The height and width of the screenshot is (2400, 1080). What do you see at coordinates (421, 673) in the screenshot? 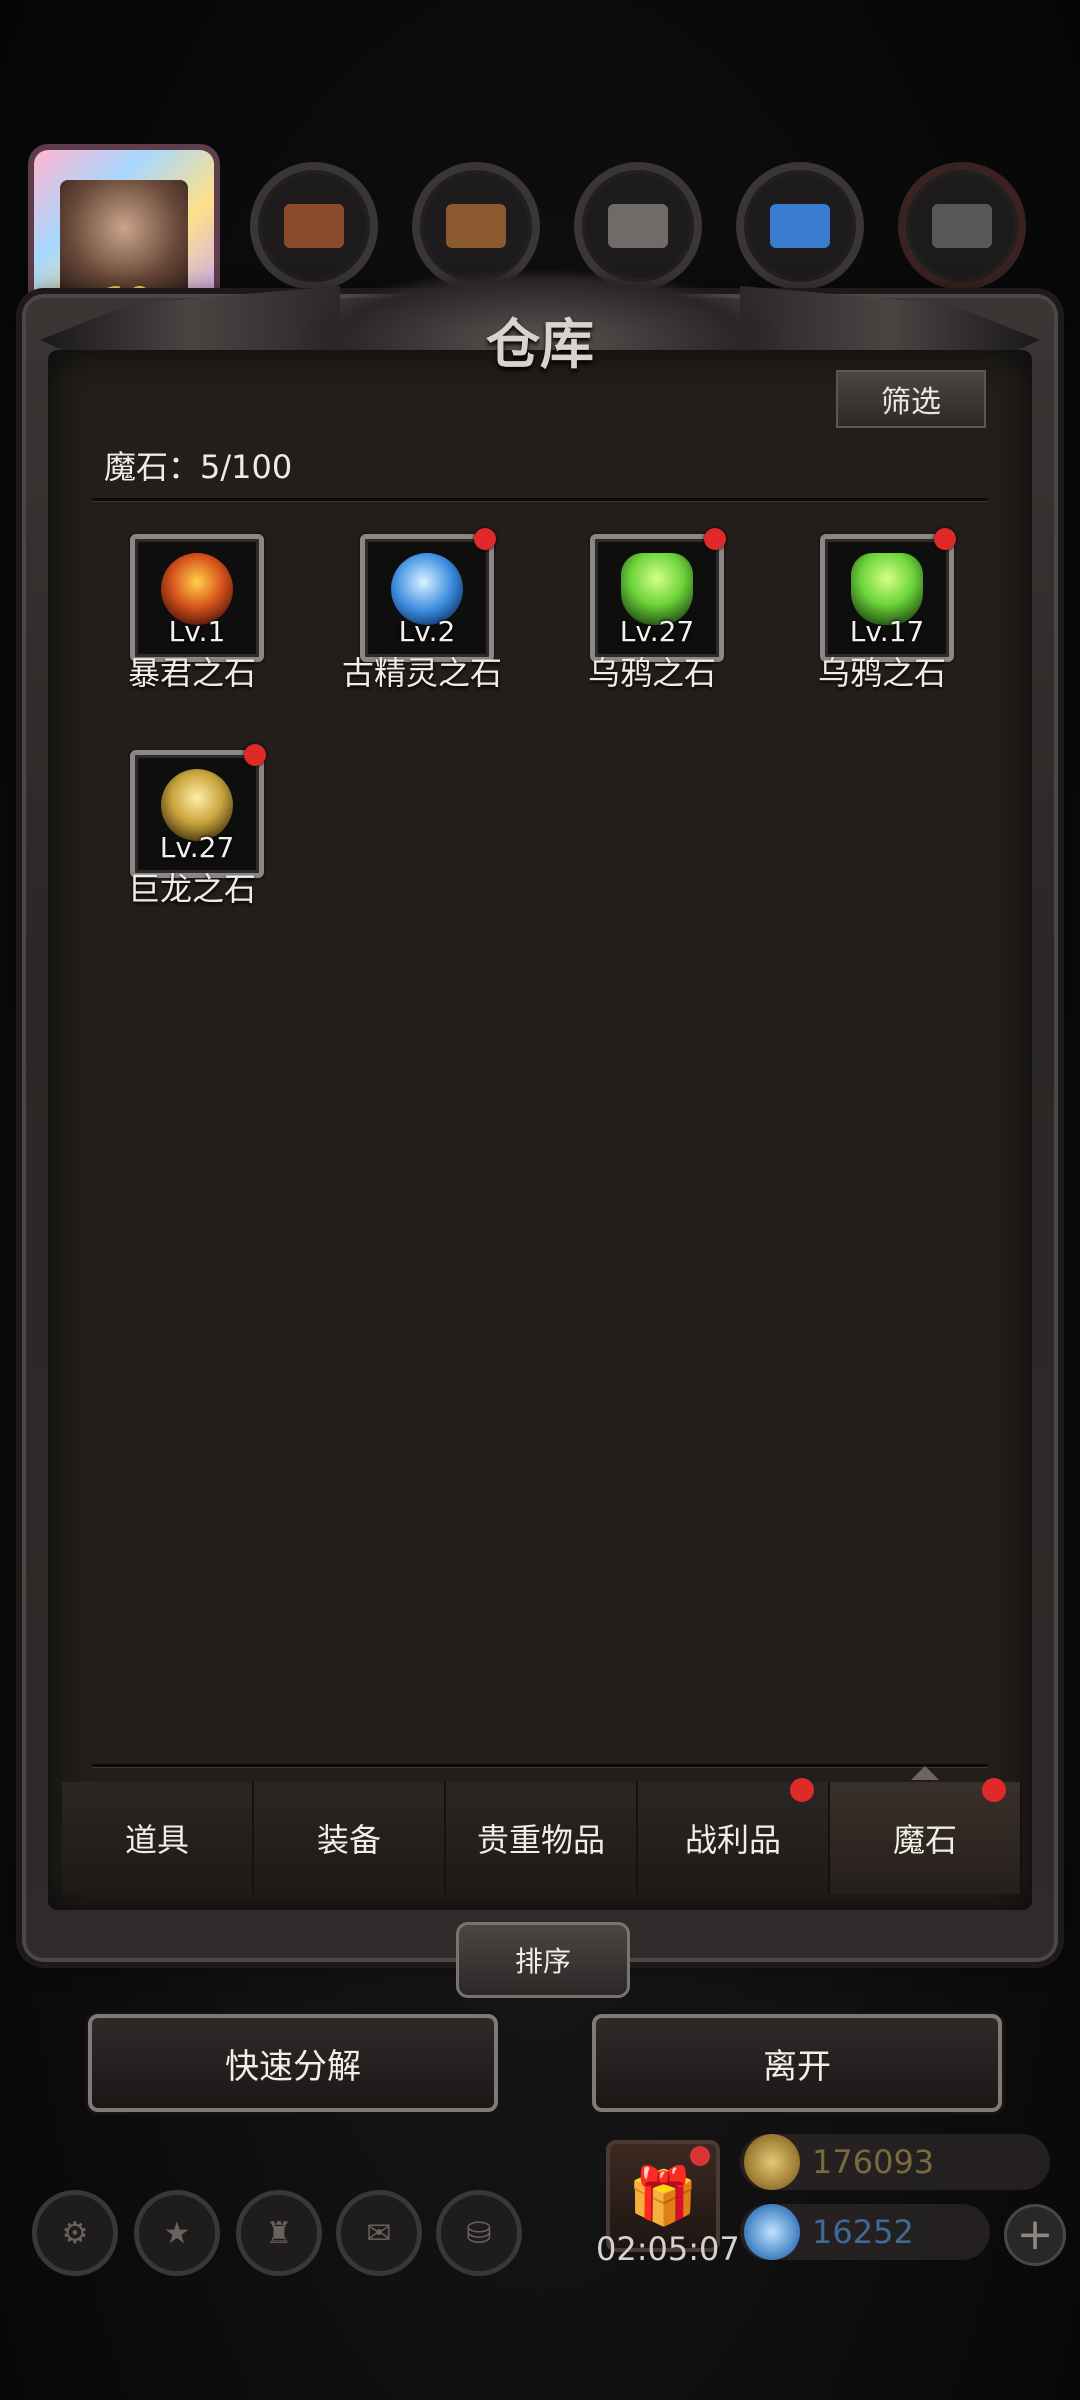
I see `item-name: 古精灵之石` at bounding box center [421, 673].